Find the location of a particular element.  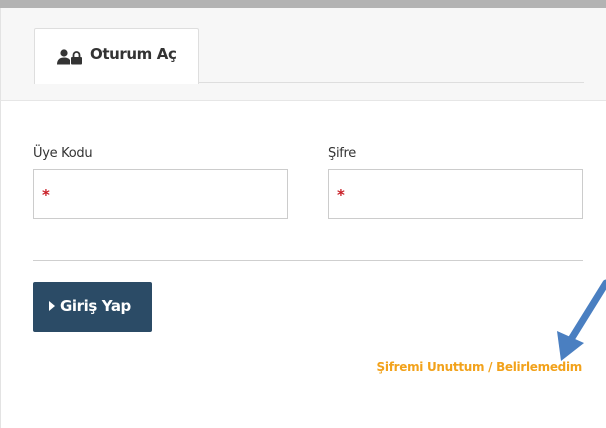

annotation-arrow-icon is located at coordinates (581, 320).